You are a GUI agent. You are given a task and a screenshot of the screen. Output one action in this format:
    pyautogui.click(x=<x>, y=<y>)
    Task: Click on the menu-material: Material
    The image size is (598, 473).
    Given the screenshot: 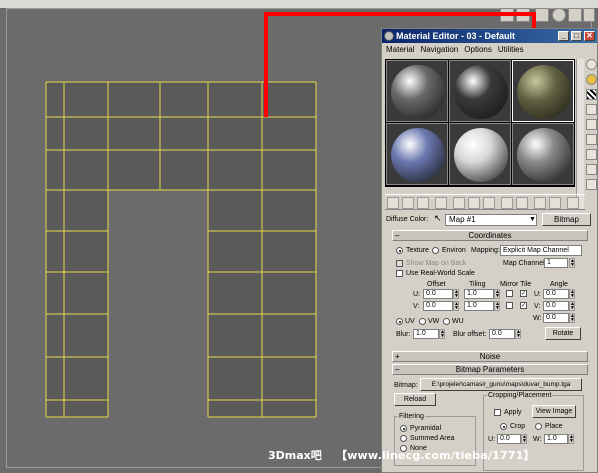 What is the action you would take?
    pyautogui.click(x=400, y=50)
    